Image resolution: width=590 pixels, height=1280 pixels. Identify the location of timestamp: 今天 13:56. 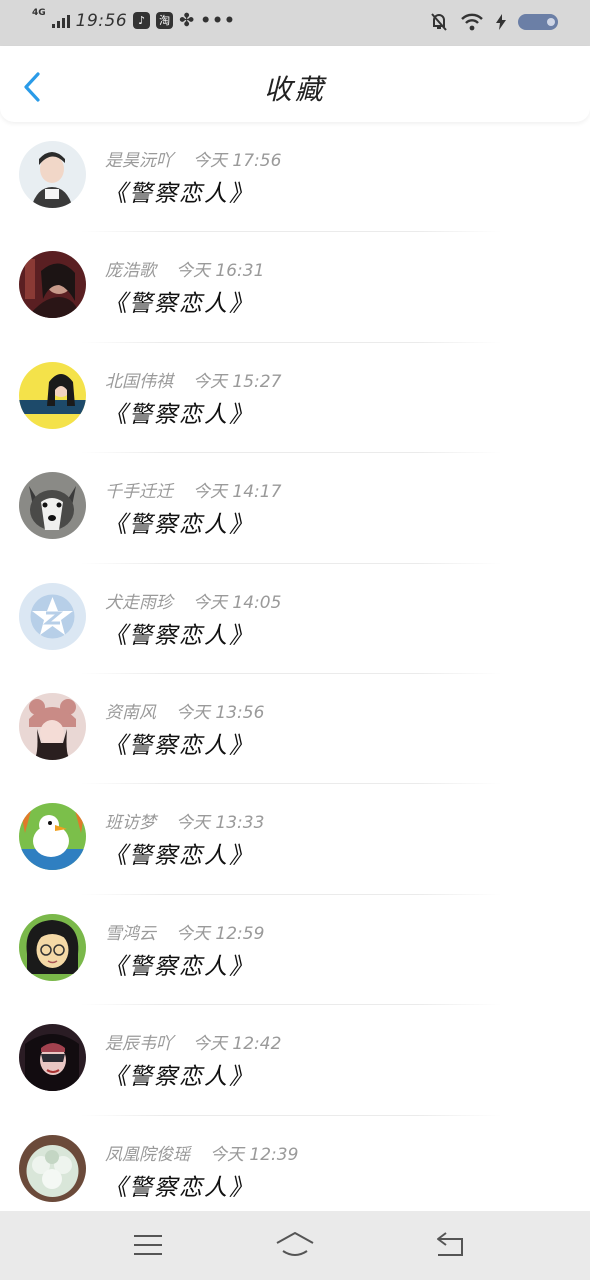
(220, 712).